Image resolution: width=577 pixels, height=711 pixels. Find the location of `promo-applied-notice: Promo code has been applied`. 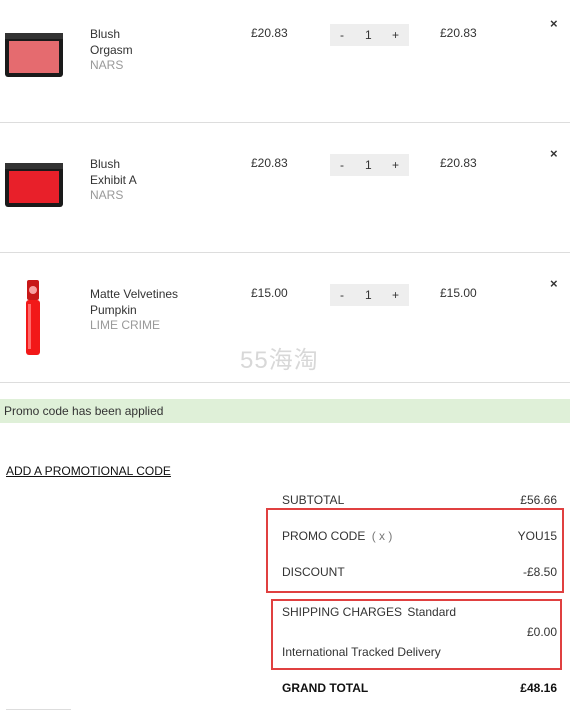

promo-applied-notice: Promo code has been applied is located at coordinates (285, 411).